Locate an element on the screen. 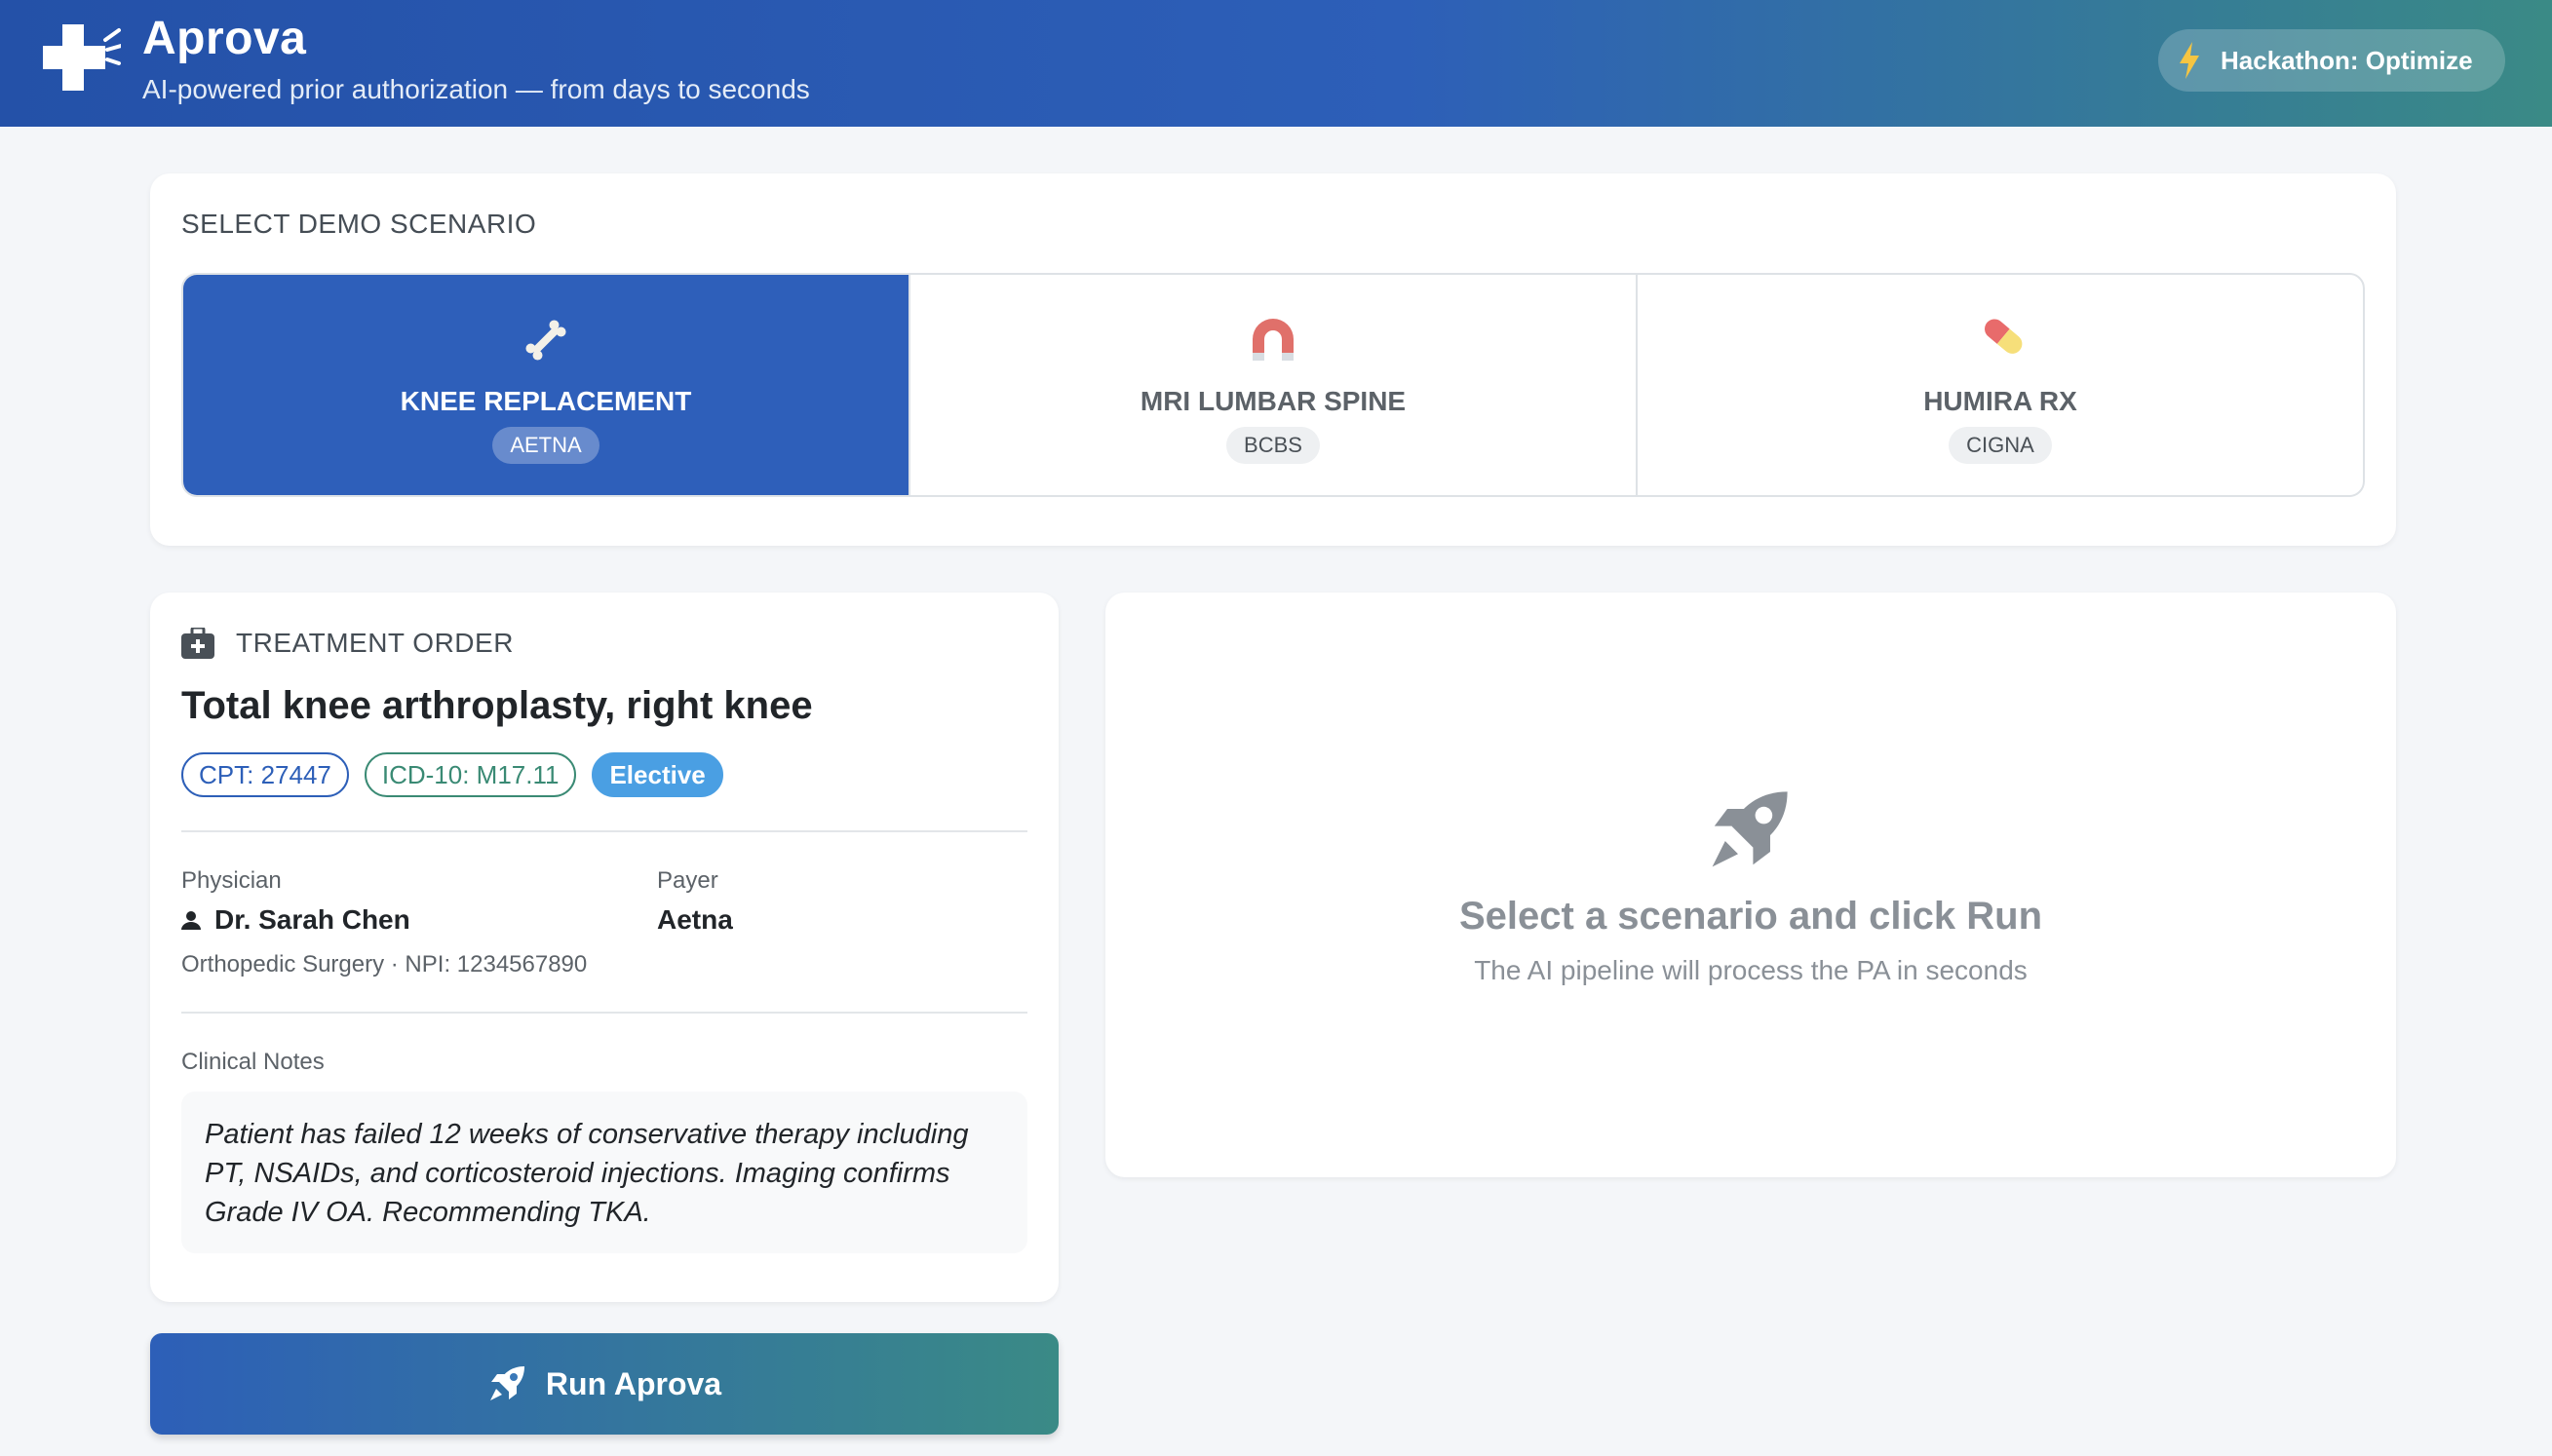 The image size is (2552, 1456). hackathon-badge: Hackathon: Optimize is located at coordinates (2331, 60).